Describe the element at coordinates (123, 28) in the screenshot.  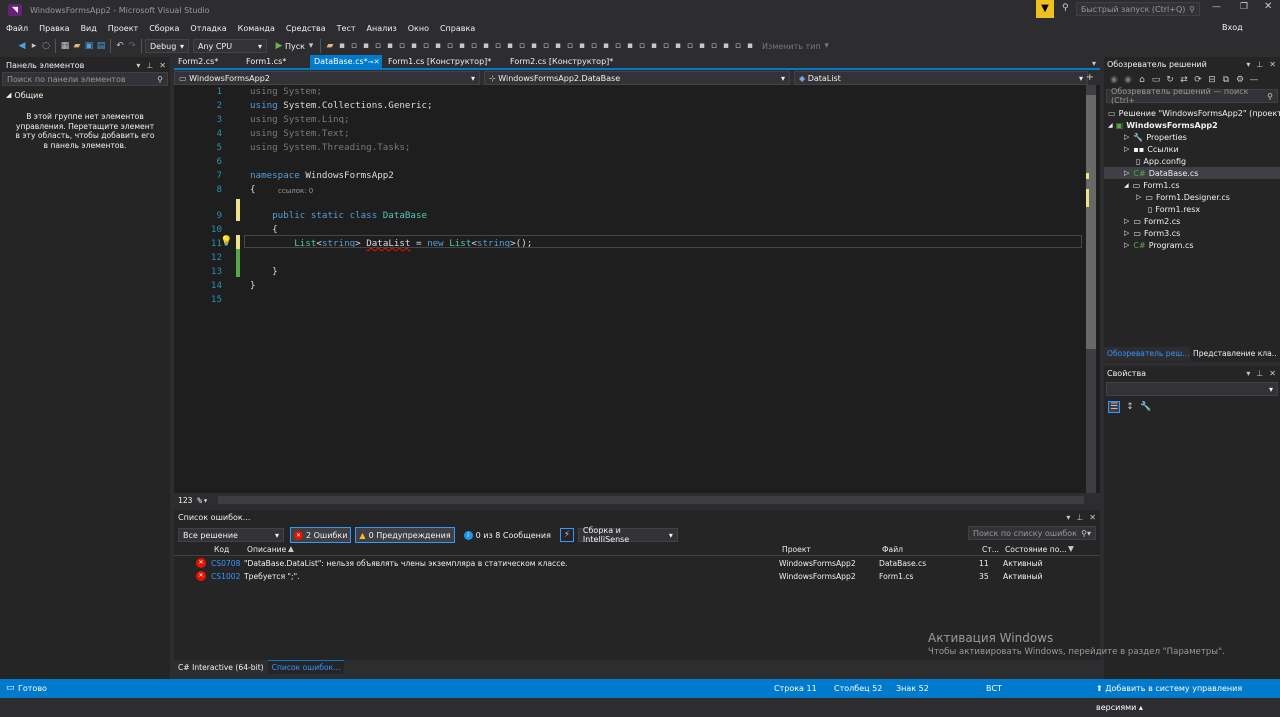
I see `menu-project: Проект` at that location.